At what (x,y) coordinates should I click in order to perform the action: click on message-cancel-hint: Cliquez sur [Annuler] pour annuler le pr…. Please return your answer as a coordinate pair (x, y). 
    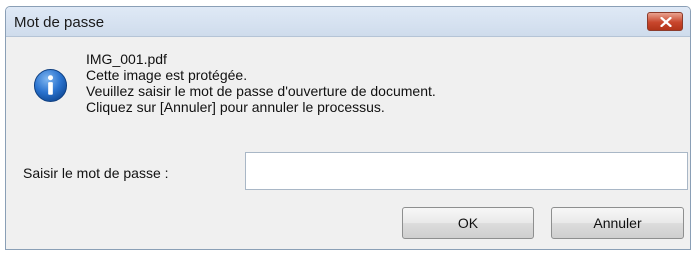
    Looking at the image, I should click on (235, 107).